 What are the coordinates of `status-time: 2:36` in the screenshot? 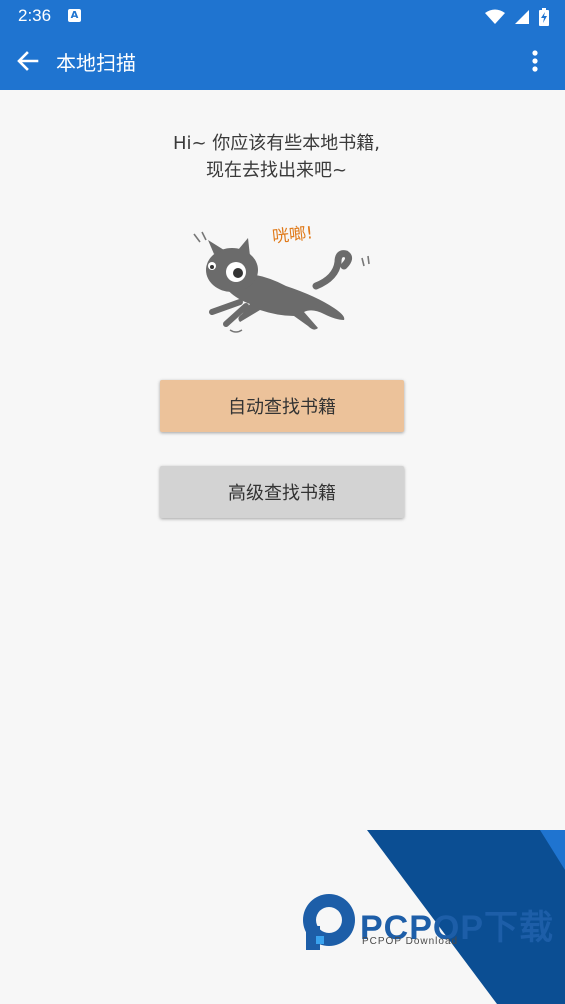 It's located at (35, 15).